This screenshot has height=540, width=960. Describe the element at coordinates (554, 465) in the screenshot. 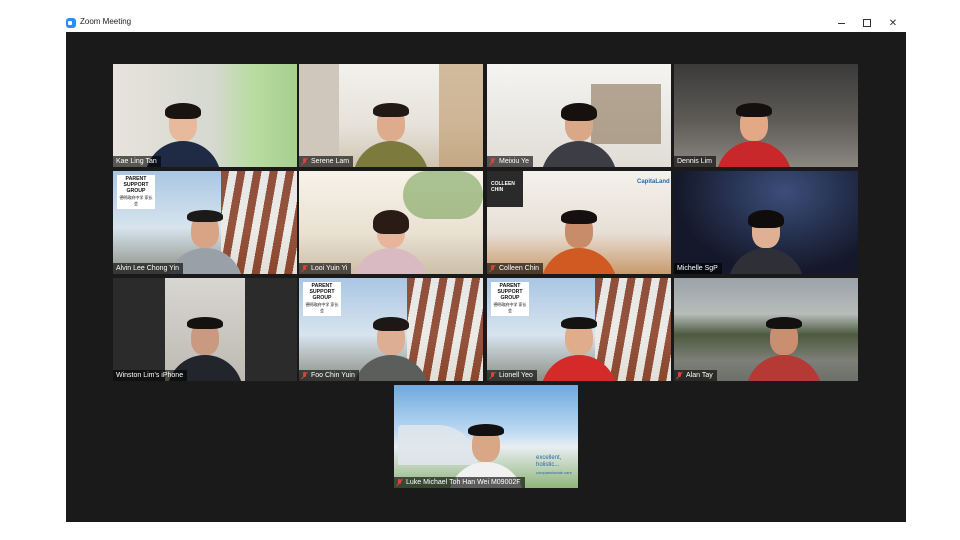

I see `hospital-tagline: excellent, holistic... compassionate care` at that location.